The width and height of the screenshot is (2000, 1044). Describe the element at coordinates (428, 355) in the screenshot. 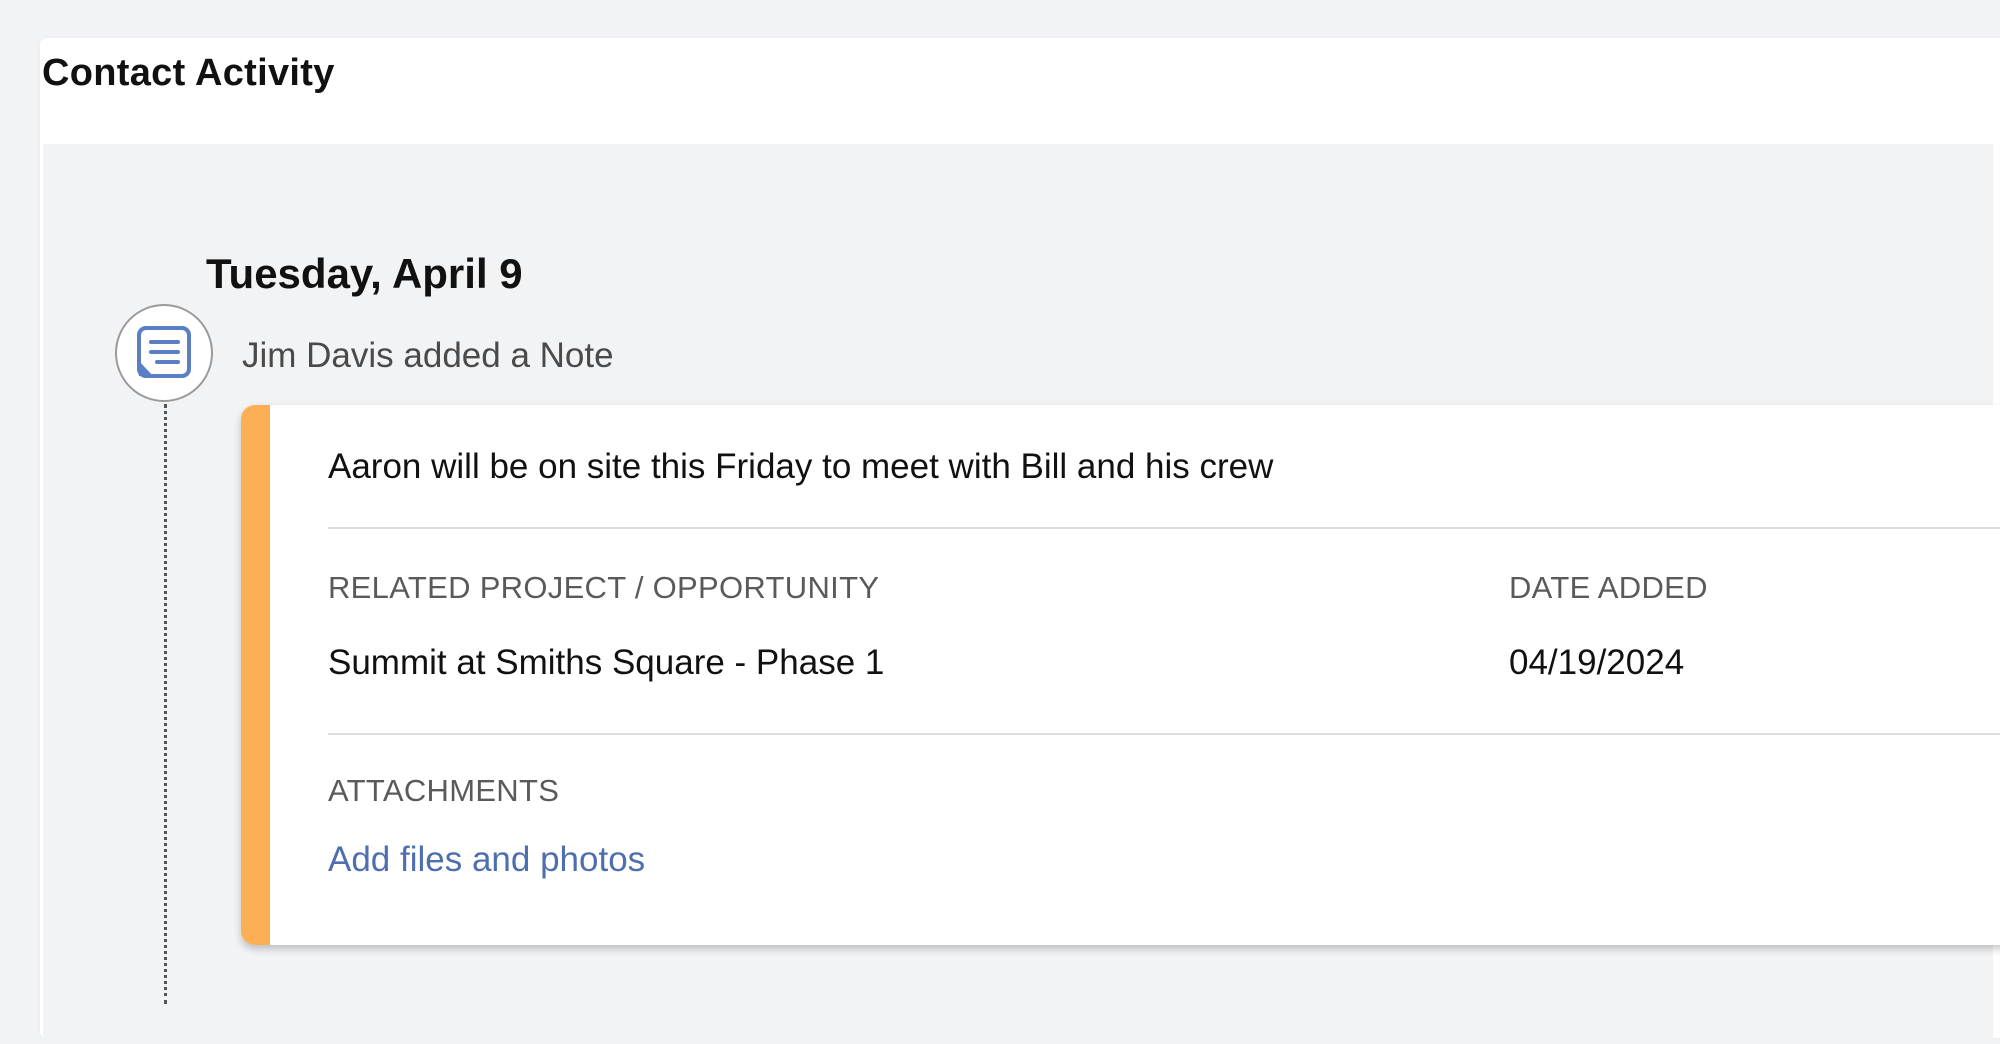

I see `activity-description: Jim Davis added a Note` at that location.